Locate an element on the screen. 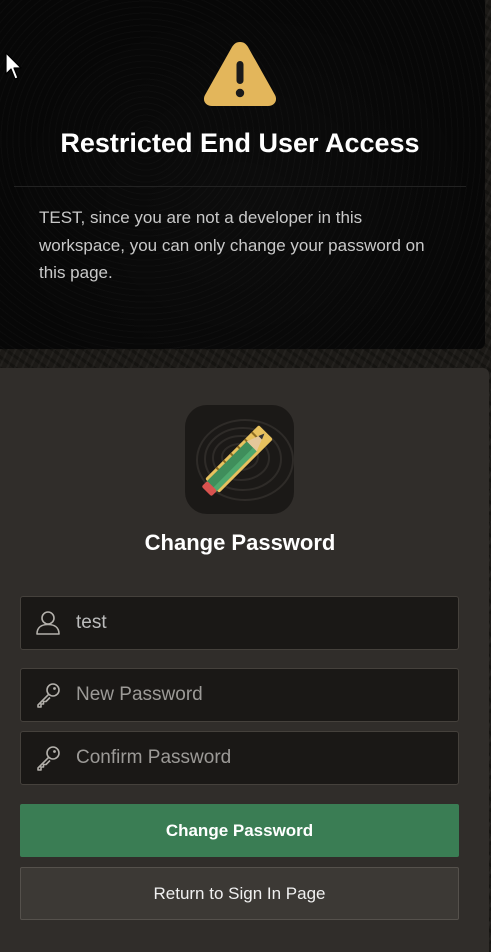 This screenshot has width=491, height=952. username-input is located at coordinates (261, 623).